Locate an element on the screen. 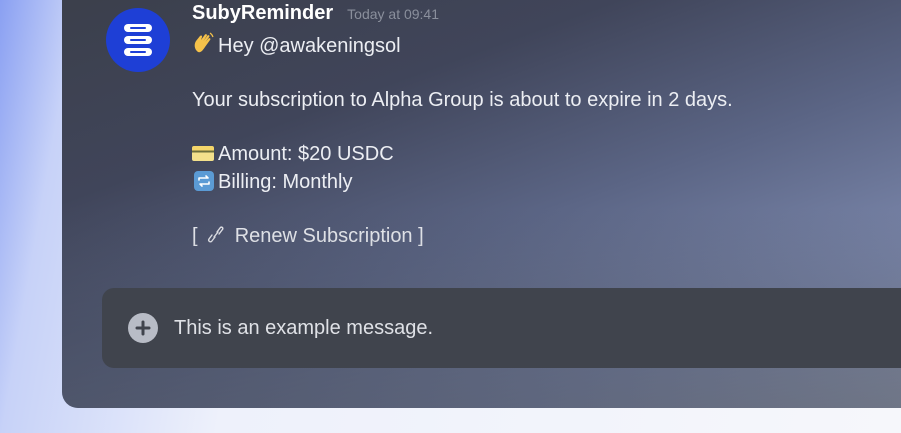 The width and height of the screenshot is (901, 433). add-attachment-button is located at coordinates (143, 328).